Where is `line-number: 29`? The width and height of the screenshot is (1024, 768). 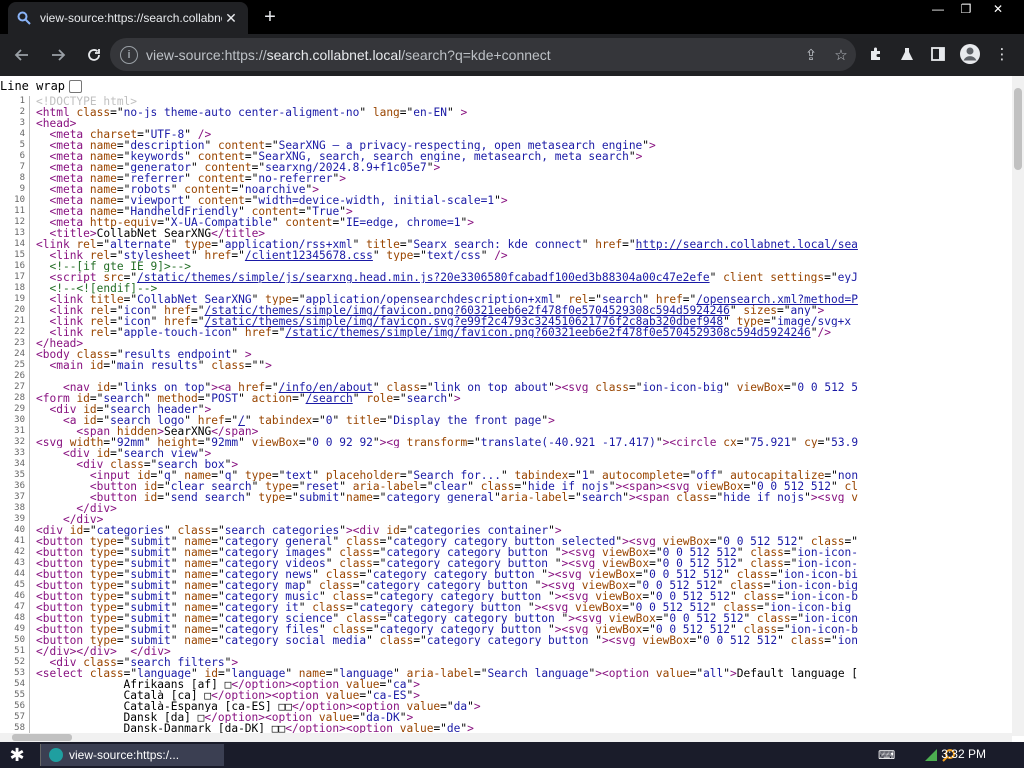 line-number: 29 is located at coordinates (15, 409).